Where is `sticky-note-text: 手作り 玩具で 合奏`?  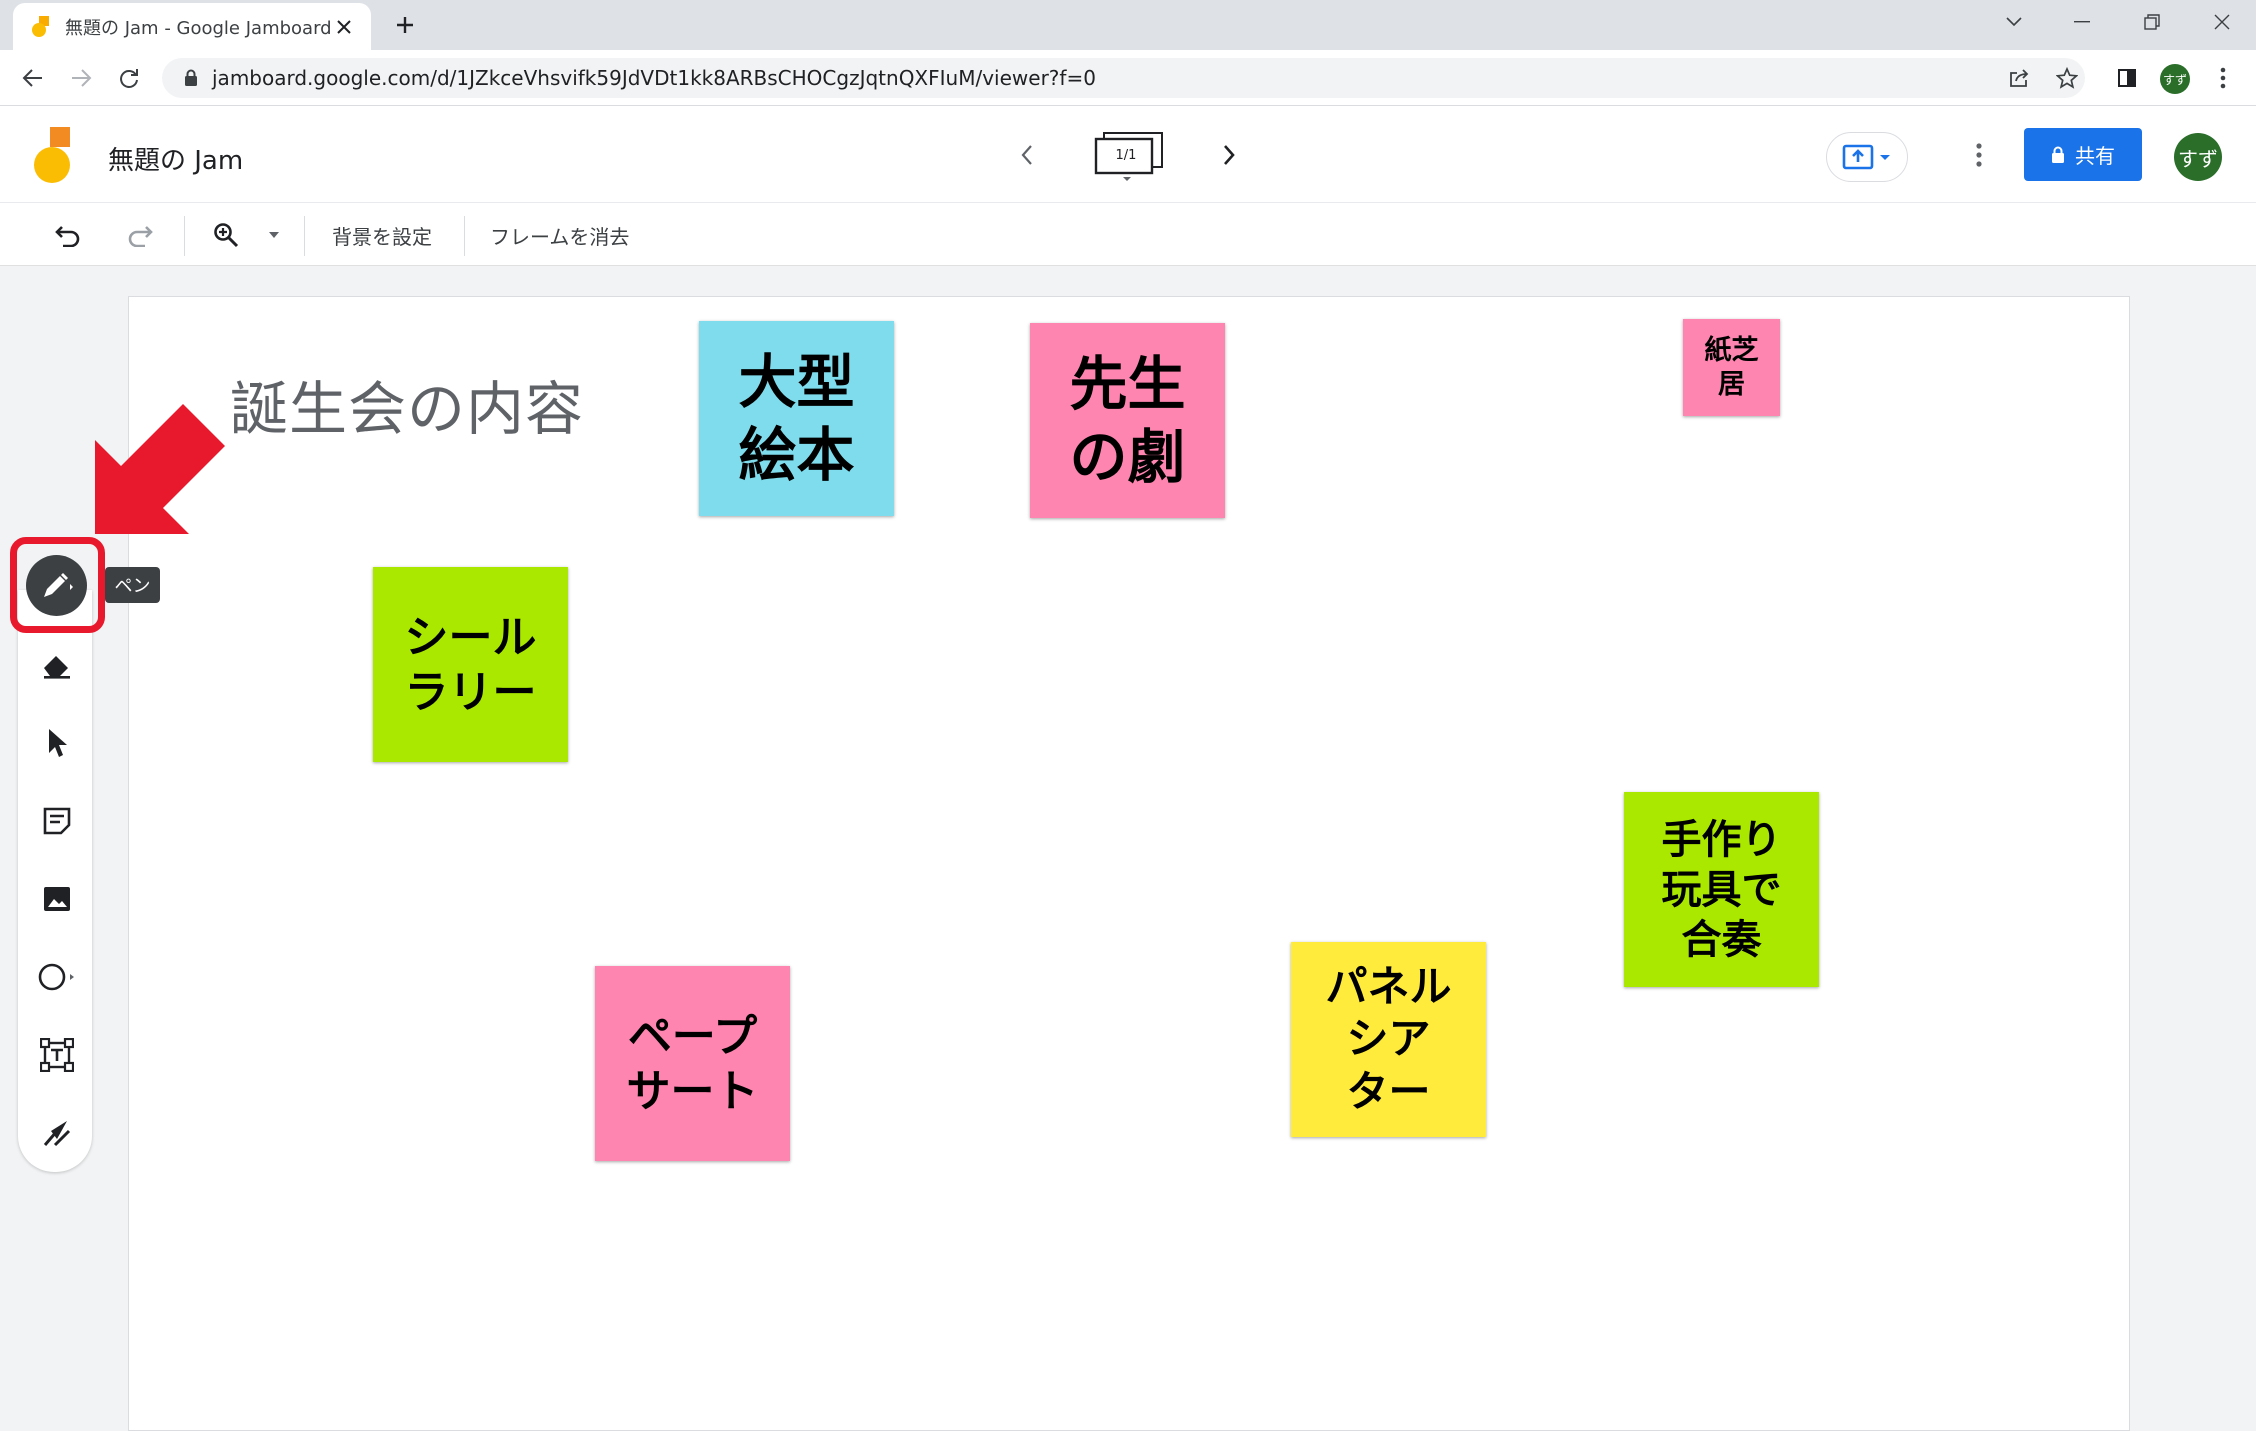
sticky-note-text: 手作り 玩具で 合奏 is located at coordinates (1721, 889).